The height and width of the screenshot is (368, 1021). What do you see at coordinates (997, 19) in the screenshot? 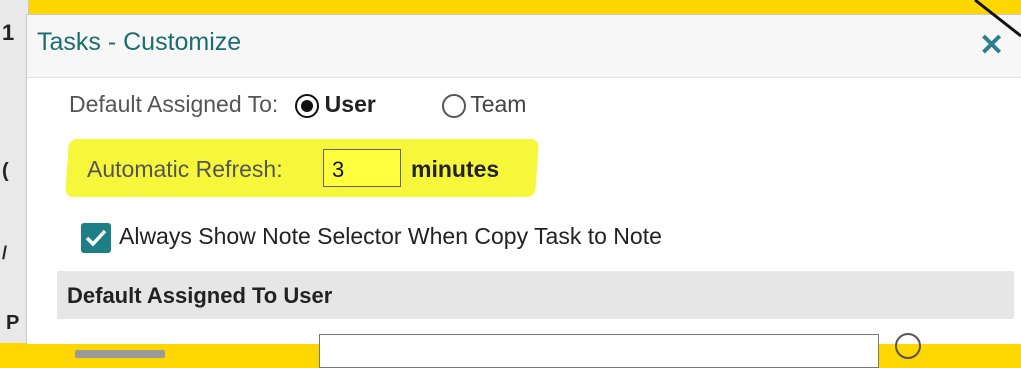
I see `annotation-line` at bounding box center [997, 19].